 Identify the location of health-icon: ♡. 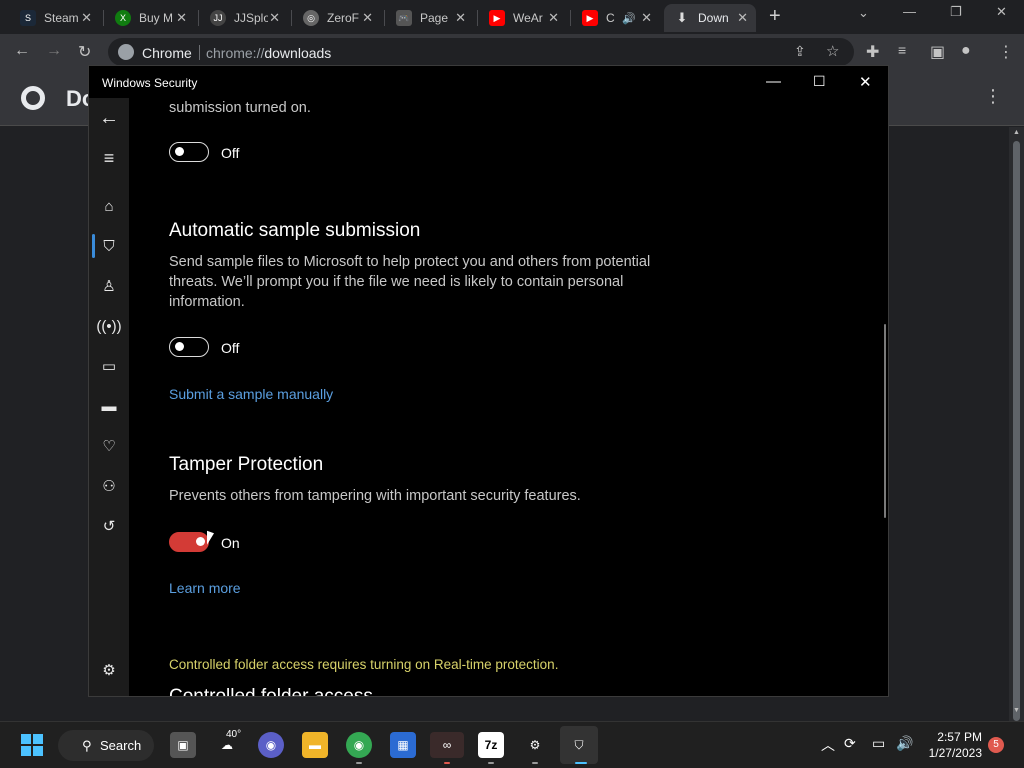
(109, 446).